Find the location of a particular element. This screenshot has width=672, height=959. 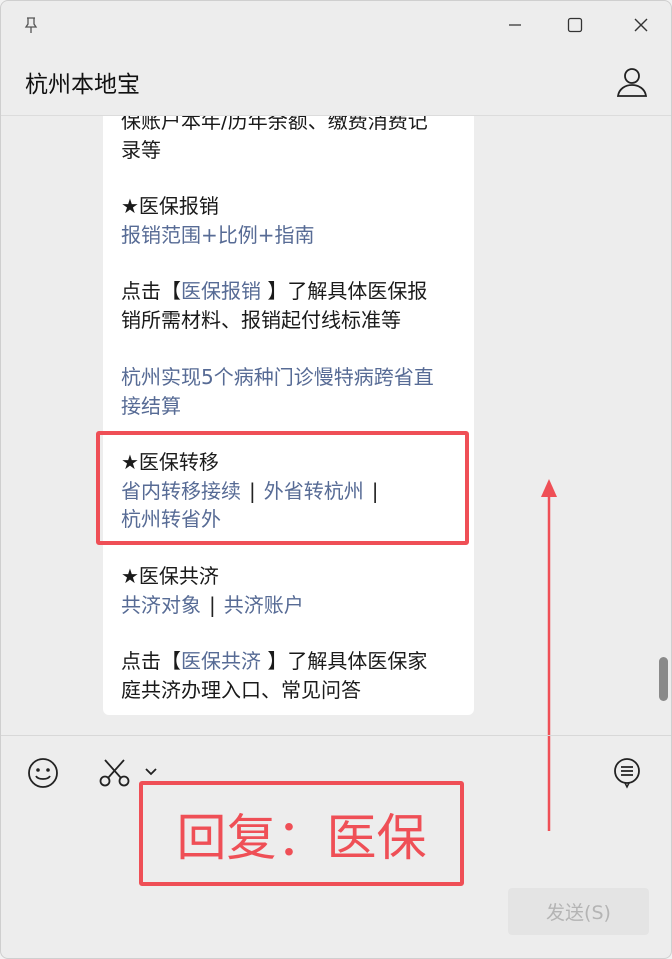

mutual-link-account: 共济账户 is located at coordinates (264, 605).